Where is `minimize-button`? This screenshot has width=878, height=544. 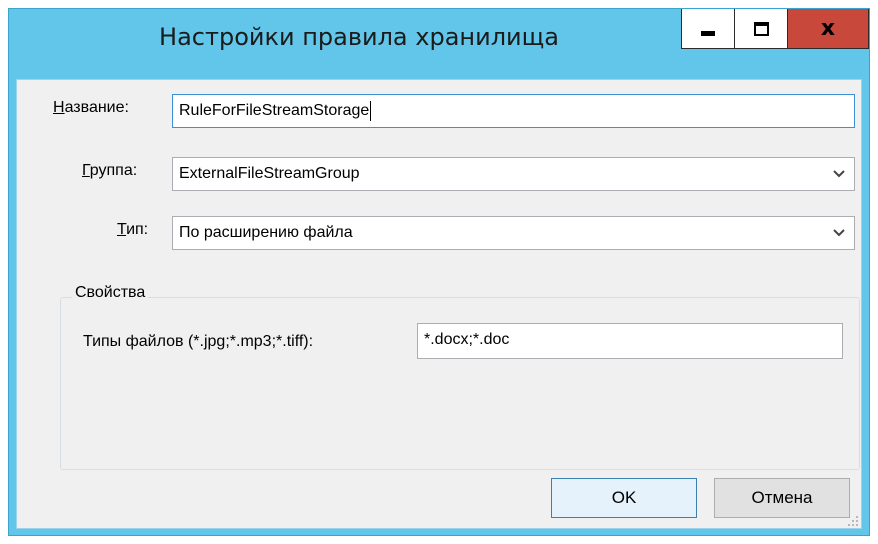
minimize-button is located at coordinates (708, 29).